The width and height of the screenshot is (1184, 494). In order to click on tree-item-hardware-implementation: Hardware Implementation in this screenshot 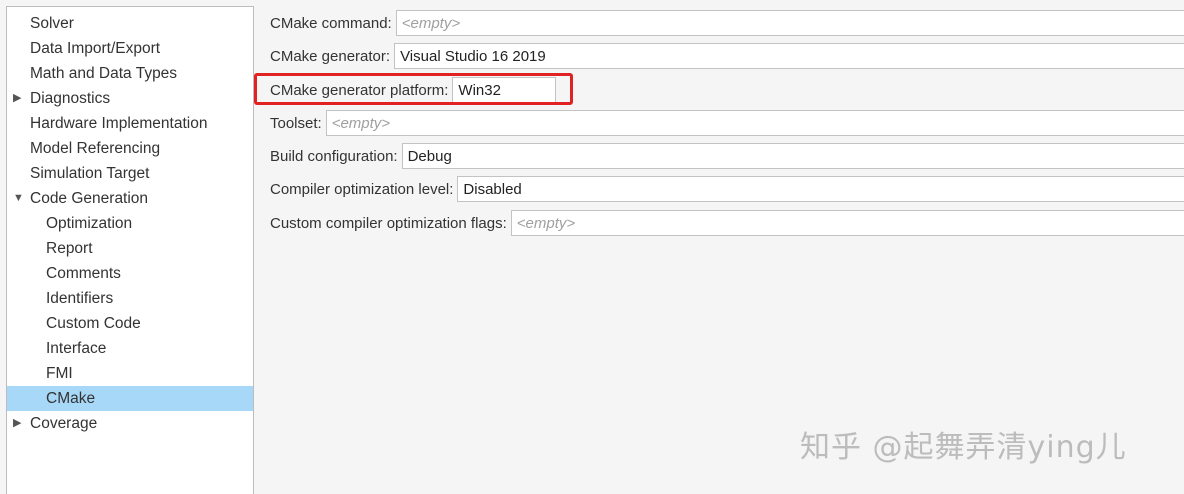, I will do `click(130, 123)`.